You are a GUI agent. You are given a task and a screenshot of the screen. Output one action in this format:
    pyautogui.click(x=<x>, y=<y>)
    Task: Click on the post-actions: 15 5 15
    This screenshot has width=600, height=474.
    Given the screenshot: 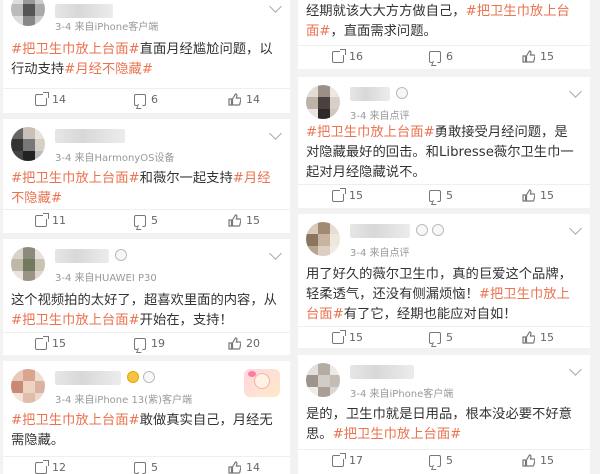 What is the action you would take?
    pyautogui.click(x=444, y=337)
    